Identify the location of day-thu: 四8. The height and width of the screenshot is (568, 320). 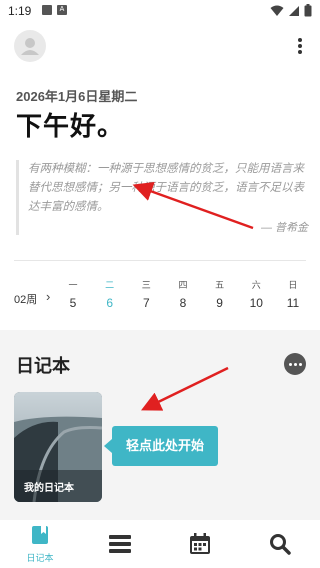
(183, 294).